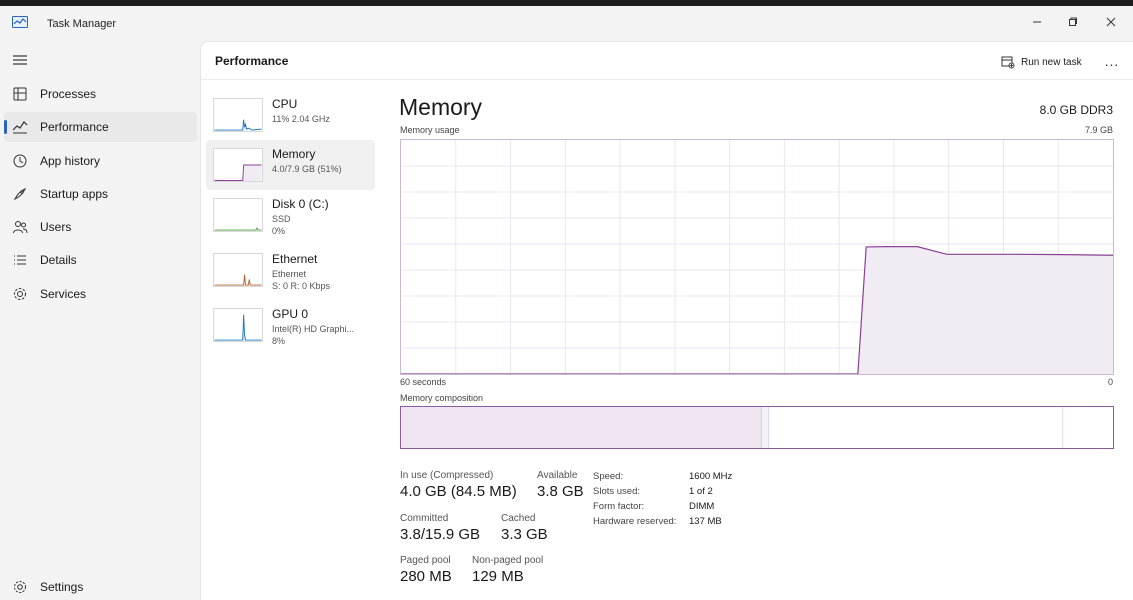 Image resolution: width=1133 pixels, height=600 pixels. What do you see at coordinates (20, 294) in the screenshot?
I see `services-icon` at bounding box center [20, 294].